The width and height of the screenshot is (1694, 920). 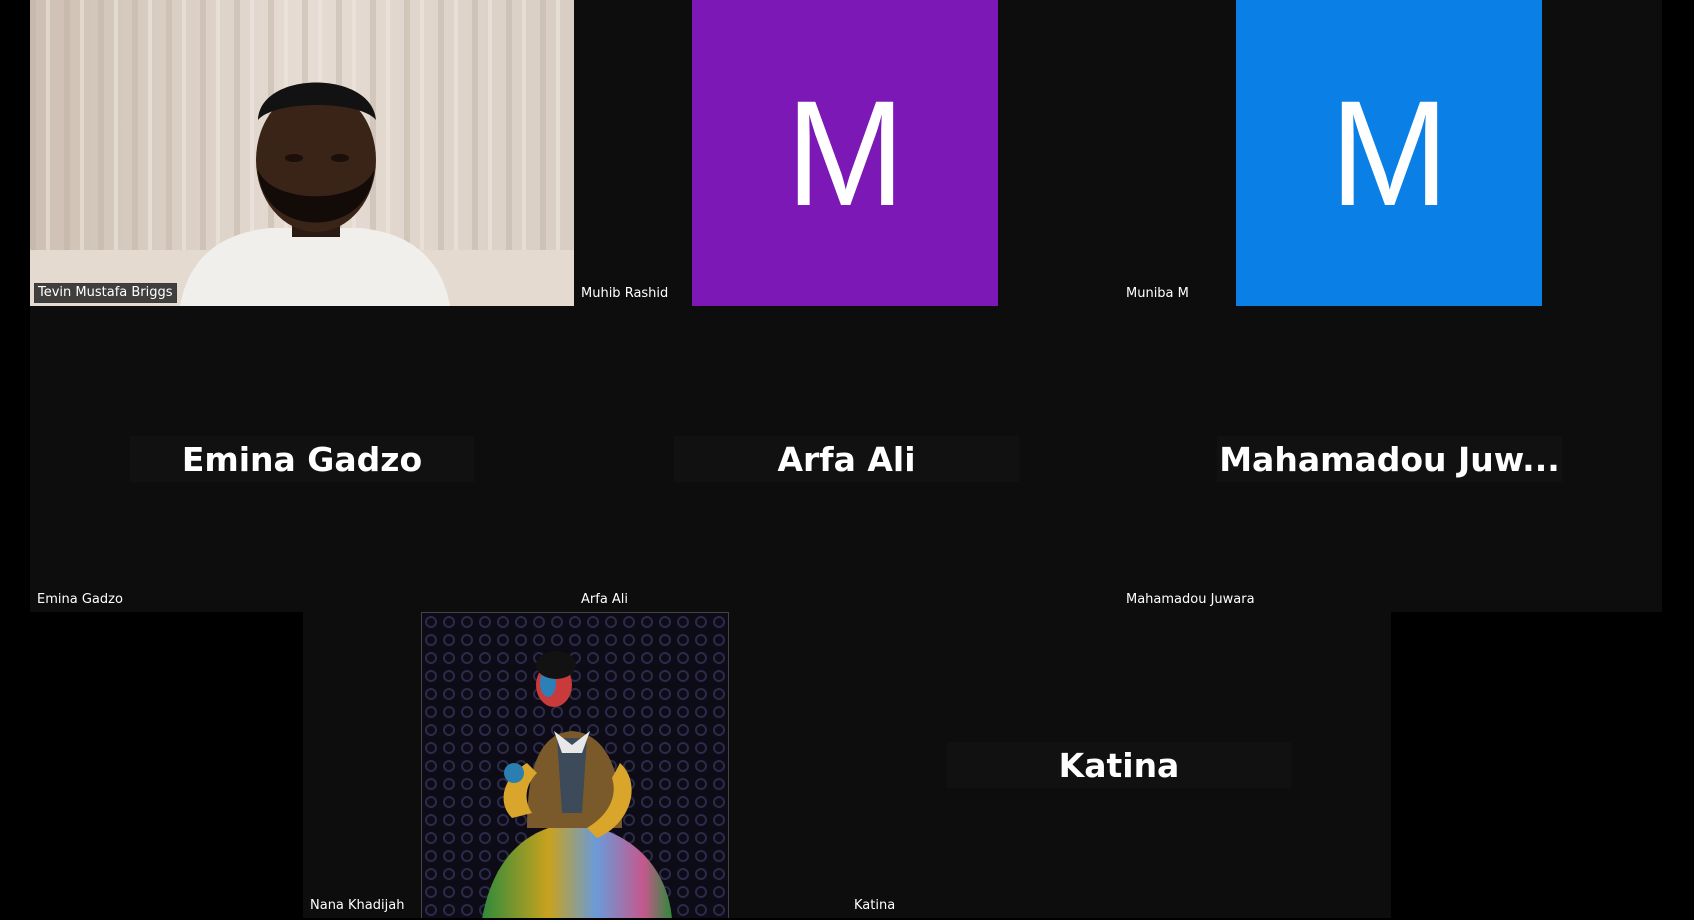 I want to click on webcam-video, so click(x=302, y=153).